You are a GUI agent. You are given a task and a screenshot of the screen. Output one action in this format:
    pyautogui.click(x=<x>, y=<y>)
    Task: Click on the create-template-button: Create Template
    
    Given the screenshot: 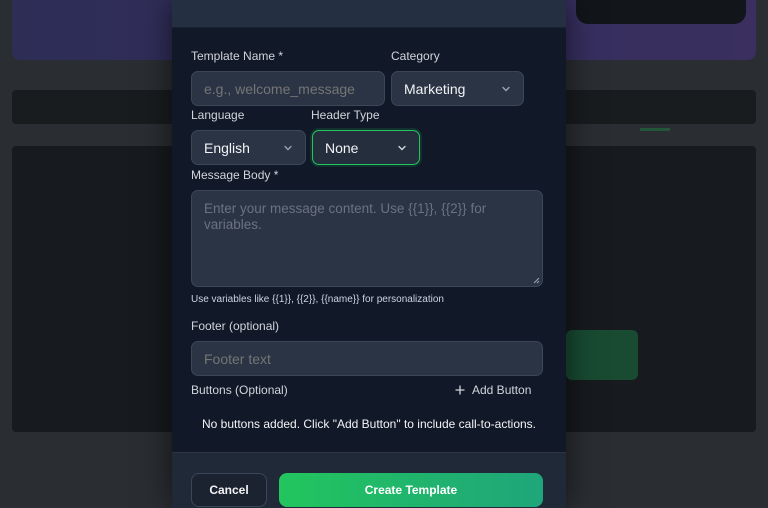 What is the action you would take?
    pyautogui.click(x=411, y=490)
    